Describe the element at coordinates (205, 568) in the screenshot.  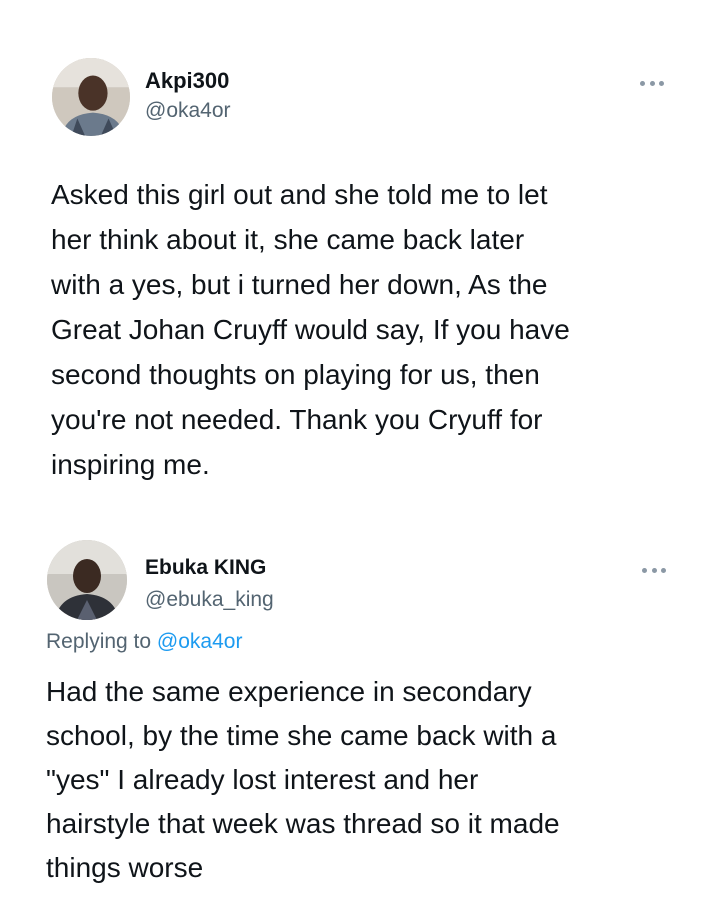
I see `author-name: Ebuka KING` at that location.